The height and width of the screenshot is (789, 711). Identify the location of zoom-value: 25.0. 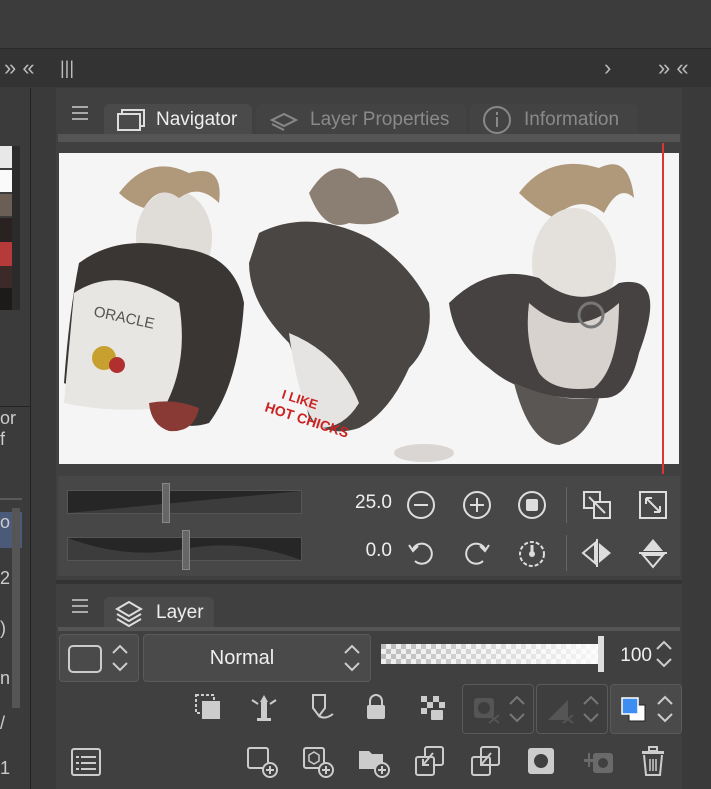
(373, 502).